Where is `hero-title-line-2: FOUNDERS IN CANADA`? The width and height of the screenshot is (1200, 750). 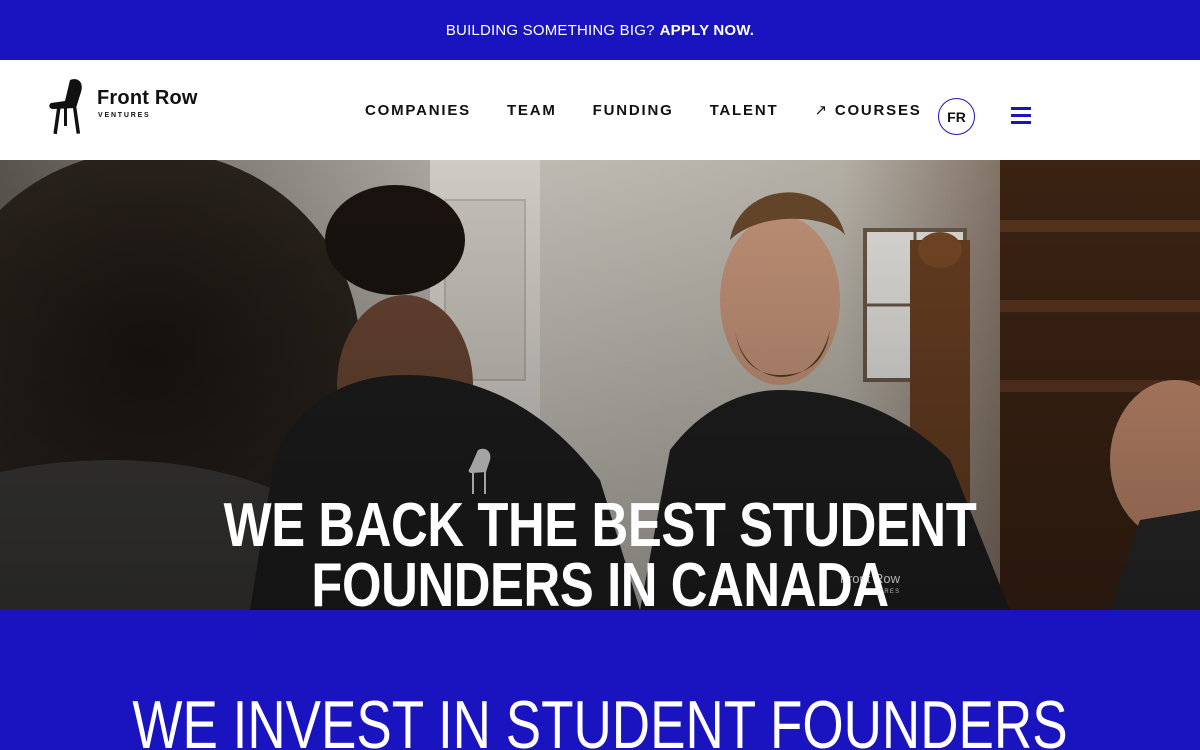
hero-title-line-2: FOUNDERS IN CANADA is located at coordinates (600, 581).